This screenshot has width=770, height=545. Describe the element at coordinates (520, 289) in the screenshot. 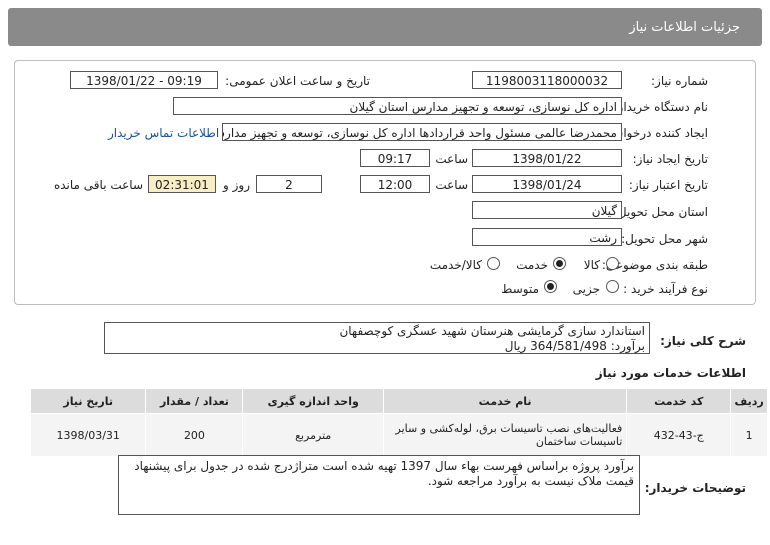

I see `process-option-medium: متوسط` at that location.